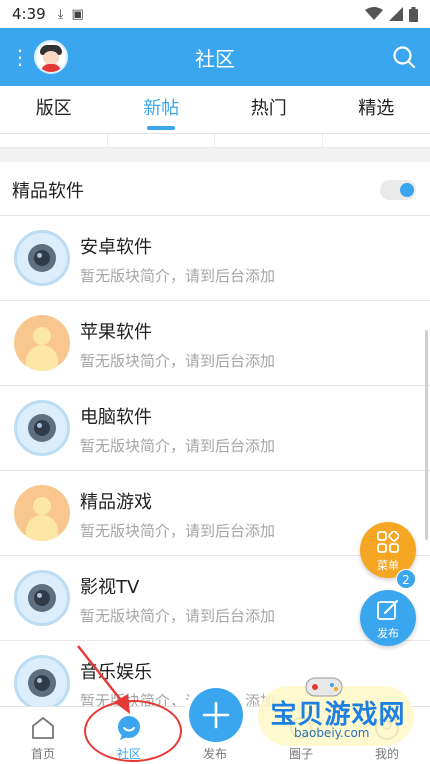 This screenshot has height=764, width=430. What do you see at coordinates (406, 579) in the screenshot?
I see `menu-badge: 2` at bounding box center [406, 579].